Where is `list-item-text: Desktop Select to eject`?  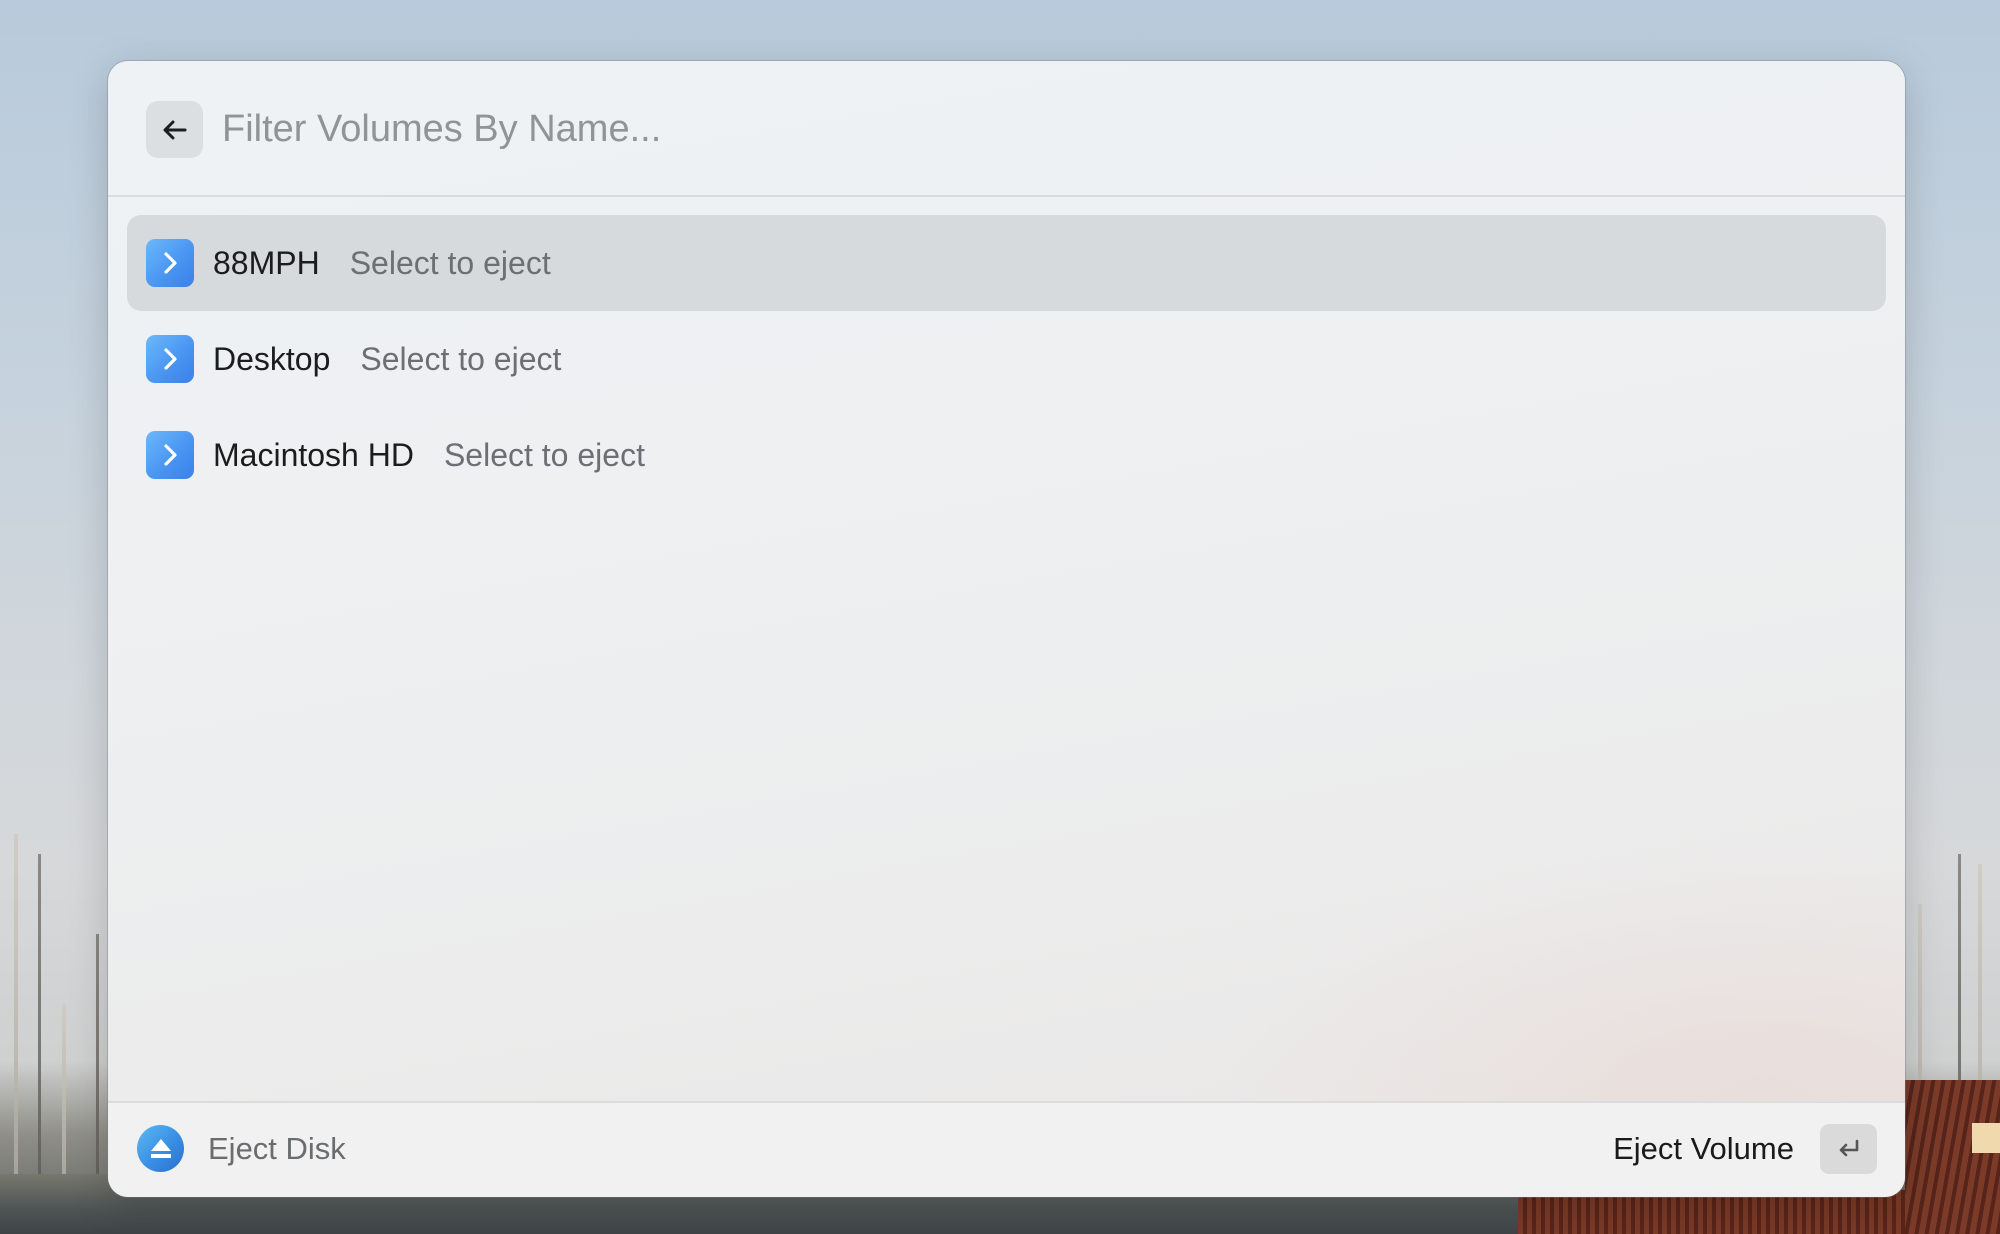
list-item-text: Desktop Select to eject is located at coordinates (387, 359).